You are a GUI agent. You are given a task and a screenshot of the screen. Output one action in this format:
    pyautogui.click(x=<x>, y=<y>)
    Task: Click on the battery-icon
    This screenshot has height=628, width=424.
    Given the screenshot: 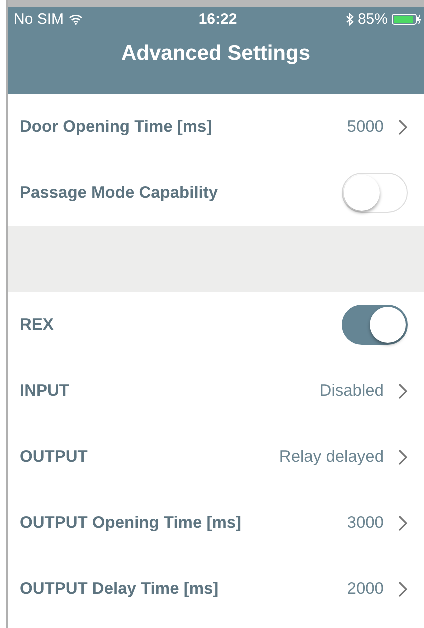 What is the action you would take?
    pyautogui.click(x=407, y=19)
    